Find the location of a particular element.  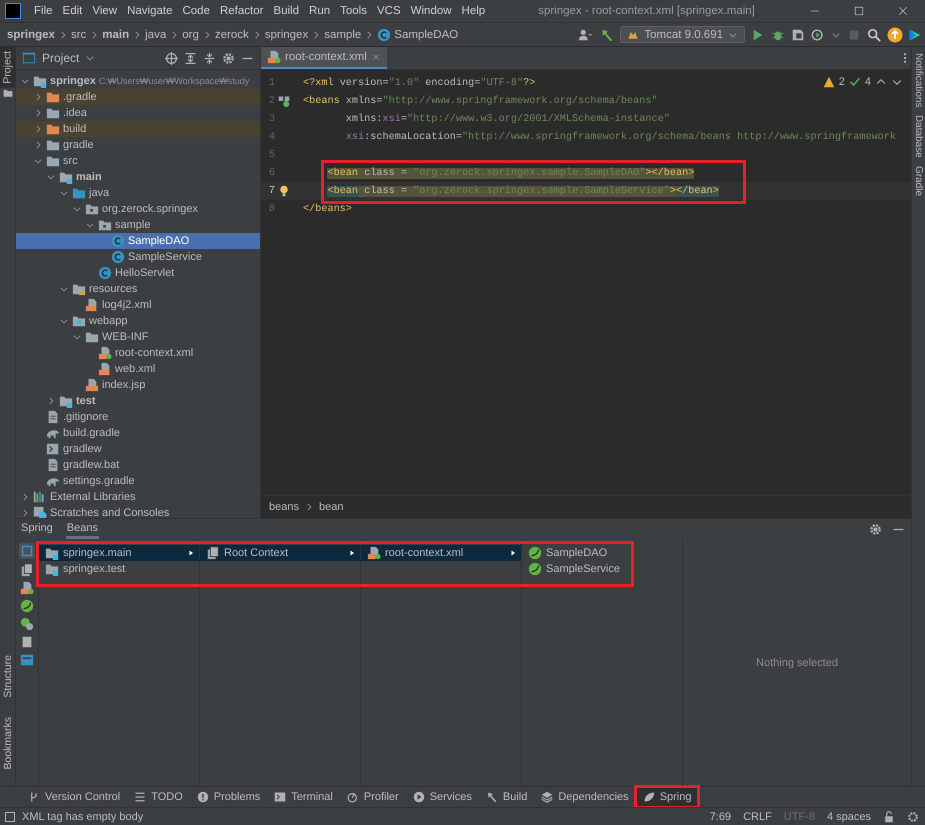

profile-icon is located at coordinates (818, 35).